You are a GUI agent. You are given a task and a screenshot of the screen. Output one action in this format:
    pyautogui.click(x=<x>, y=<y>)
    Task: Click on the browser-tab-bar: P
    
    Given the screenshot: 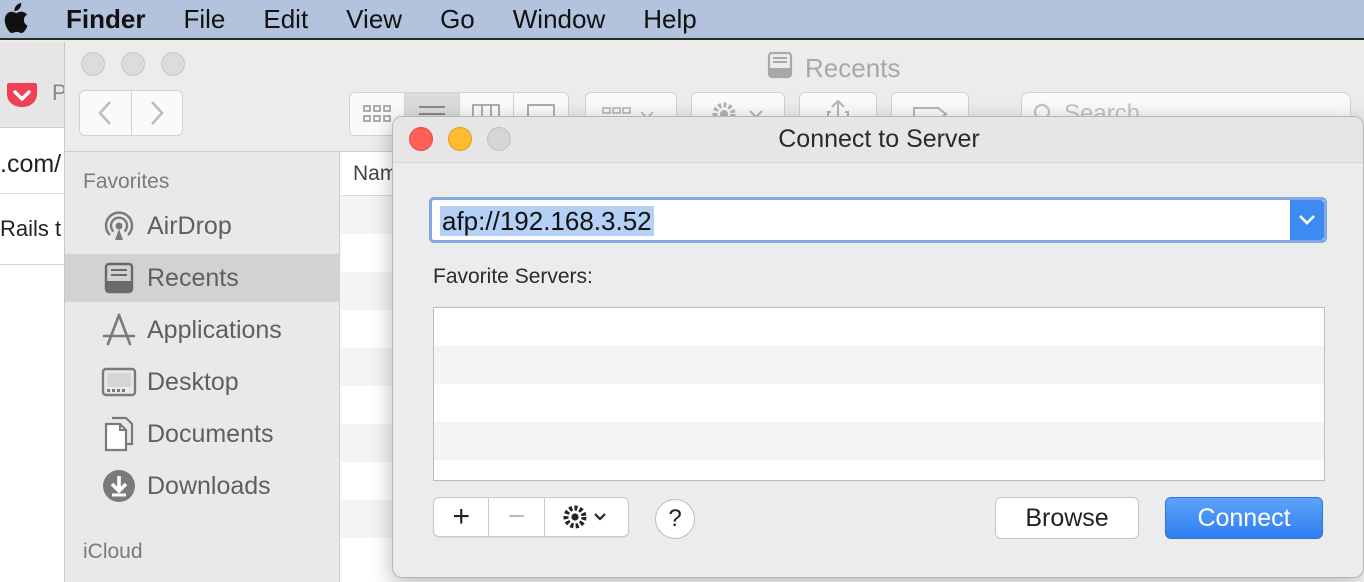 What is the action you would take?
    pyautogui.click(x=35, y=85)
    